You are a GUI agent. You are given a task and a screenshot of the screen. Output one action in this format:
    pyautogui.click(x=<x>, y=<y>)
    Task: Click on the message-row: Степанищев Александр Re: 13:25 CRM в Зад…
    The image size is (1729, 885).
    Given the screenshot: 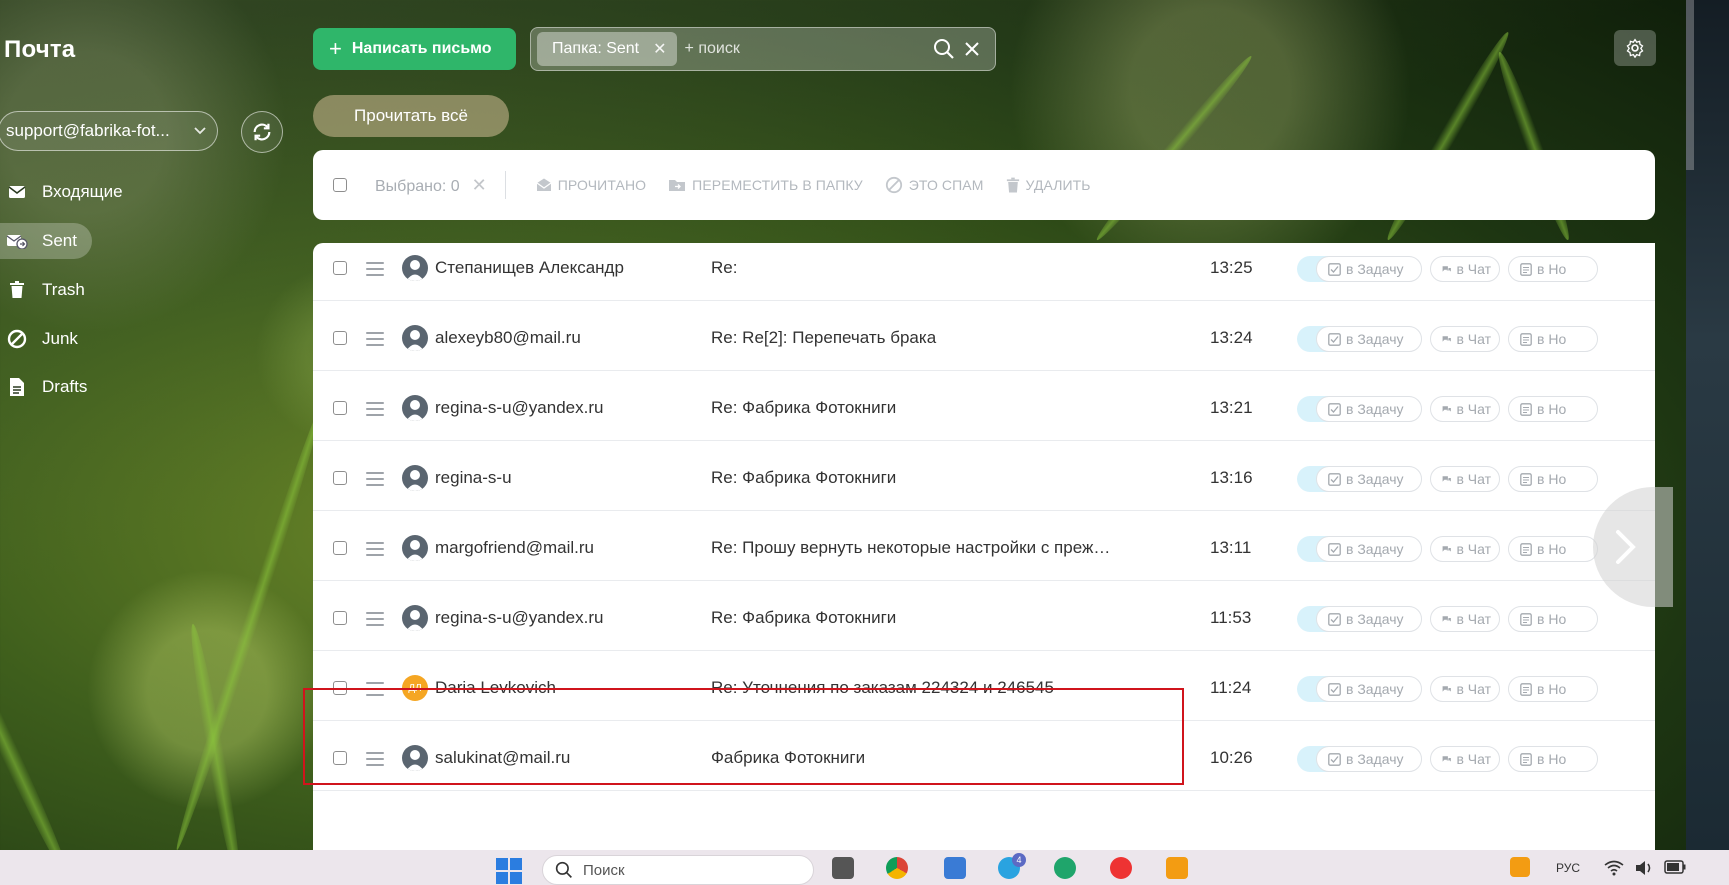 What is the action you would take?
    pyautogui.click(x=984, y=272)
    